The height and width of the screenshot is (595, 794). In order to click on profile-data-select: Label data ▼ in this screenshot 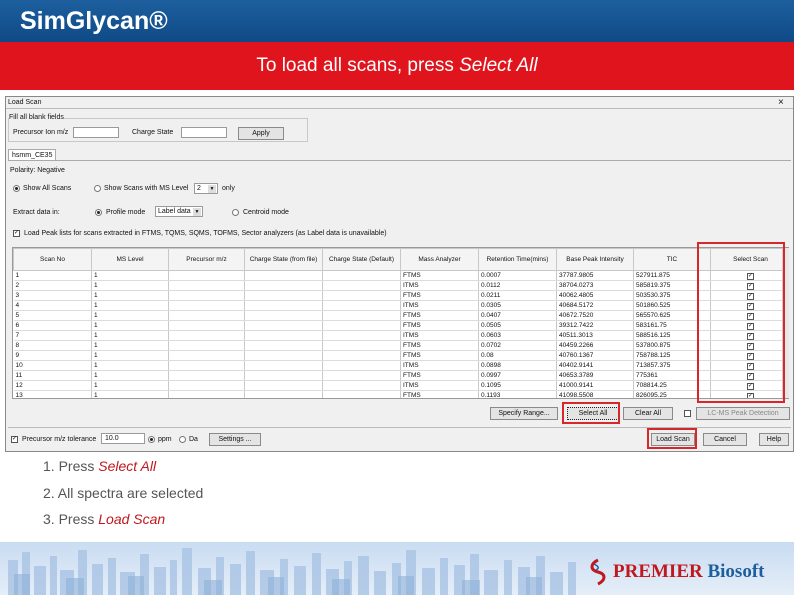, I will do `click(179, 211)`.